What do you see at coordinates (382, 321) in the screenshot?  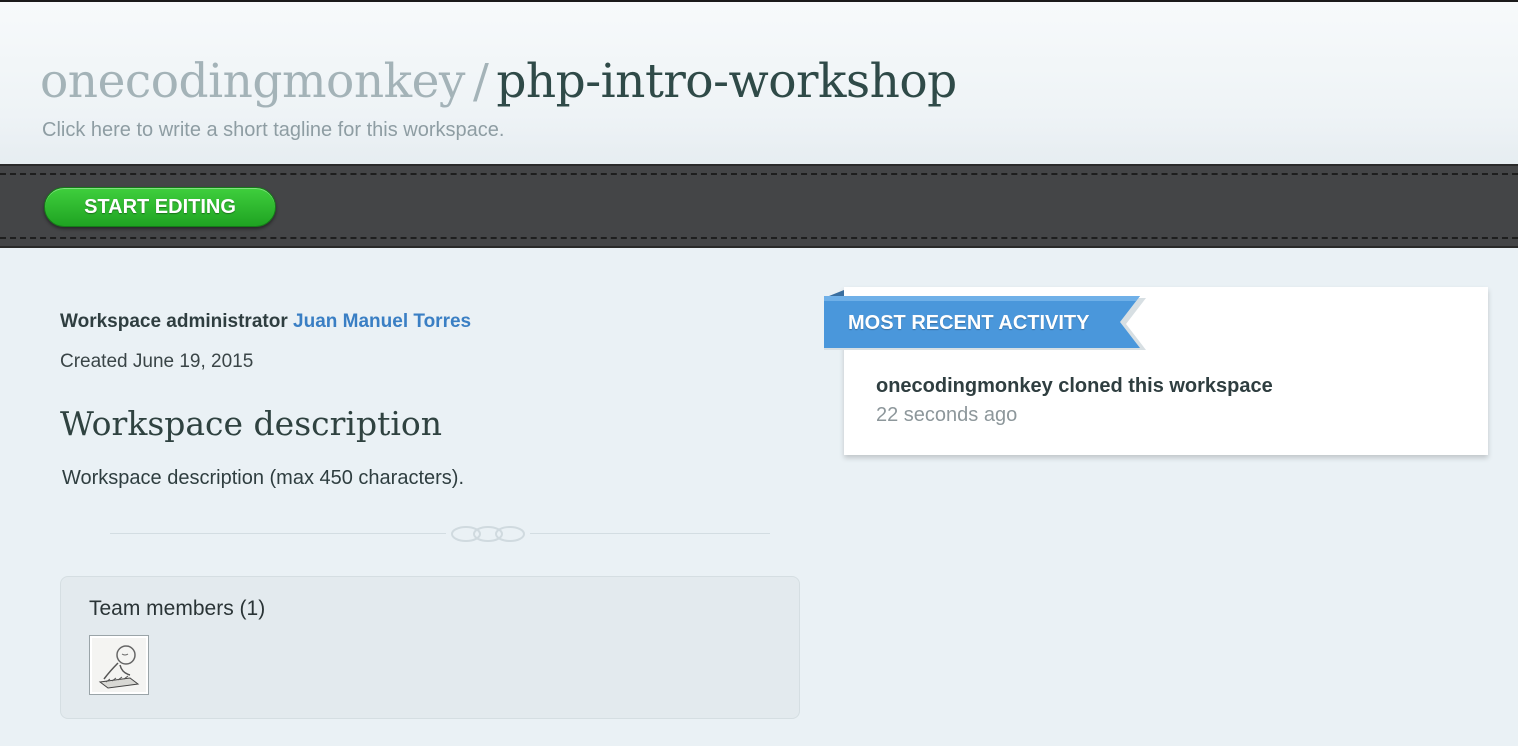 I see `admin-name-link: Juan Manuel Torres` at bounding box center [382, 321].